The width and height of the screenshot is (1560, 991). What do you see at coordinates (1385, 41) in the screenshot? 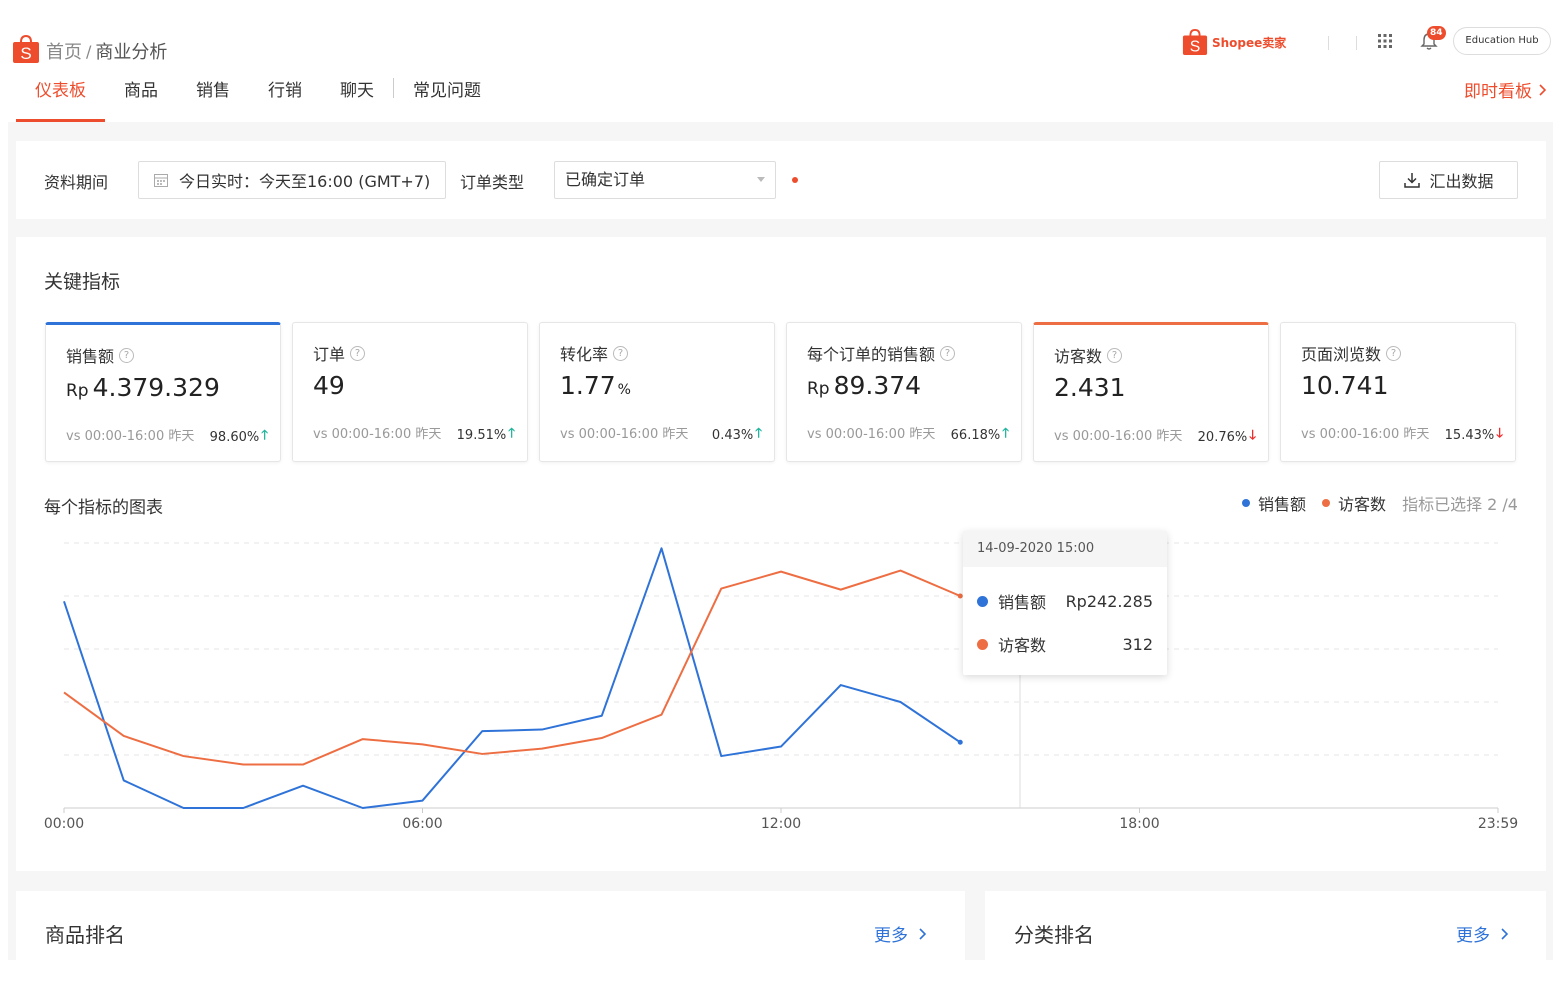
I see `apps-grid-icon` at bounding box center [1385, 41].